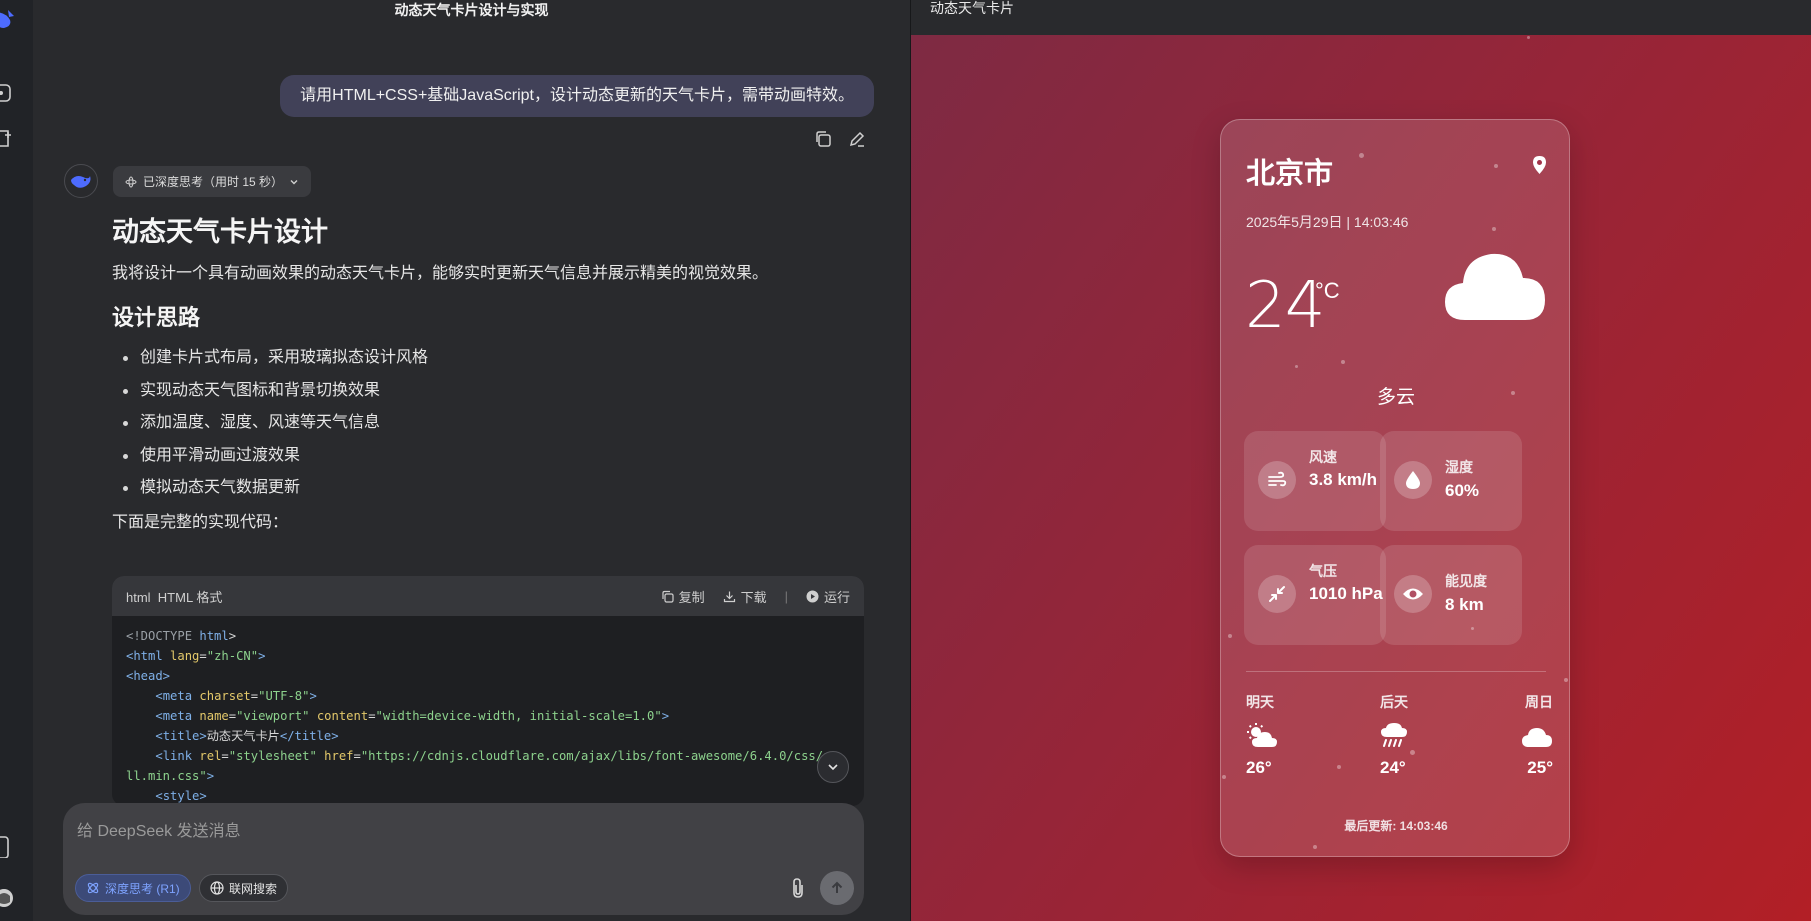  Describe the element at coordinates (8, 847) in the screenshot. I see `phone-icon` at that location.